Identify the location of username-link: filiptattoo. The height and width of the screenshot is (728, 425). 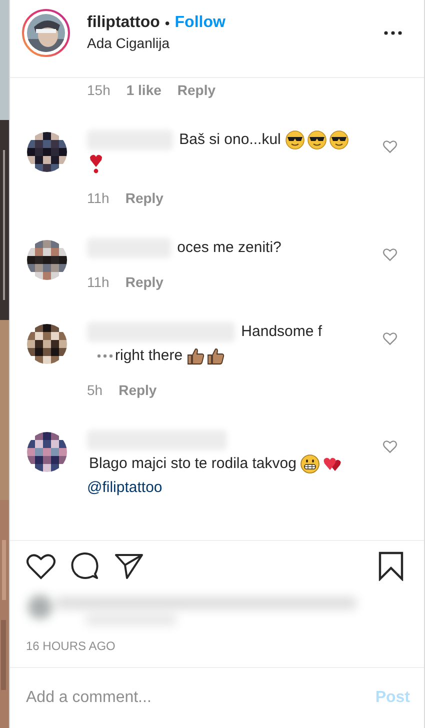
(123, 23).